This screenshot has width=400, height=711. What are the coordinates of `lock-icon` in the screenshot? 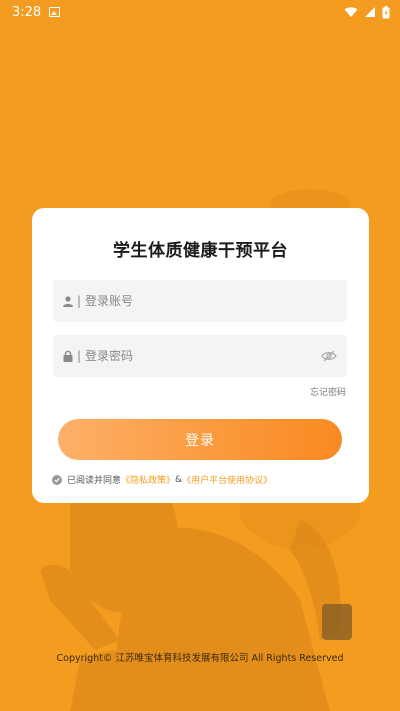 It's located at (68, 356).